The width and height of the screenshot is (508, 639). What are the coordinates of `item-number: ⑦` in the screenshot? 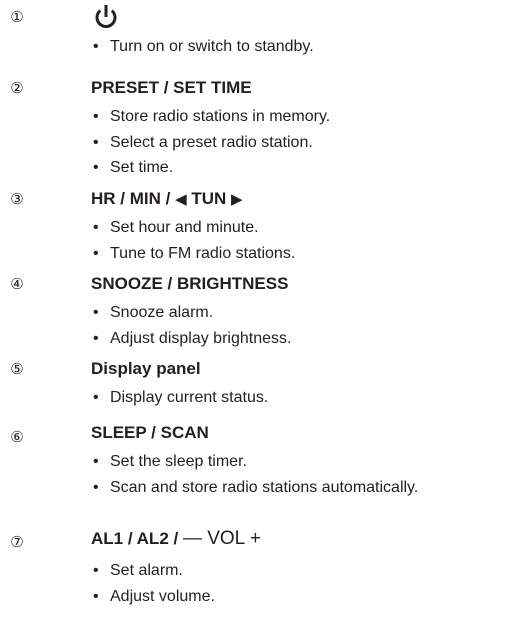 It's located at (17, 542).